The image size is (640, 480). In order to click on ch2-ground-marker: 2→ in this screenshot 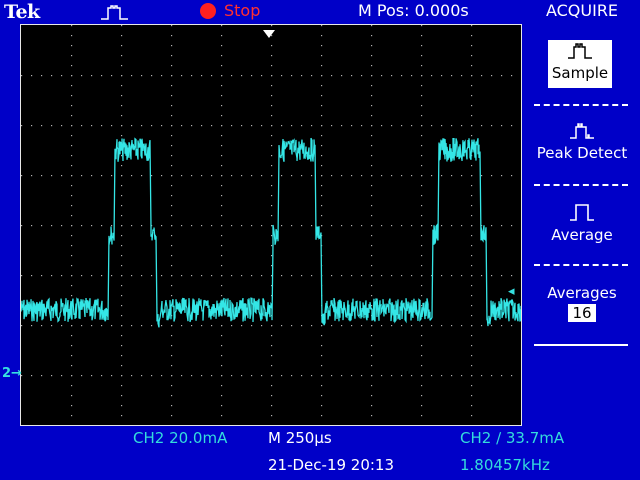, I will do `click(12, 373)`.